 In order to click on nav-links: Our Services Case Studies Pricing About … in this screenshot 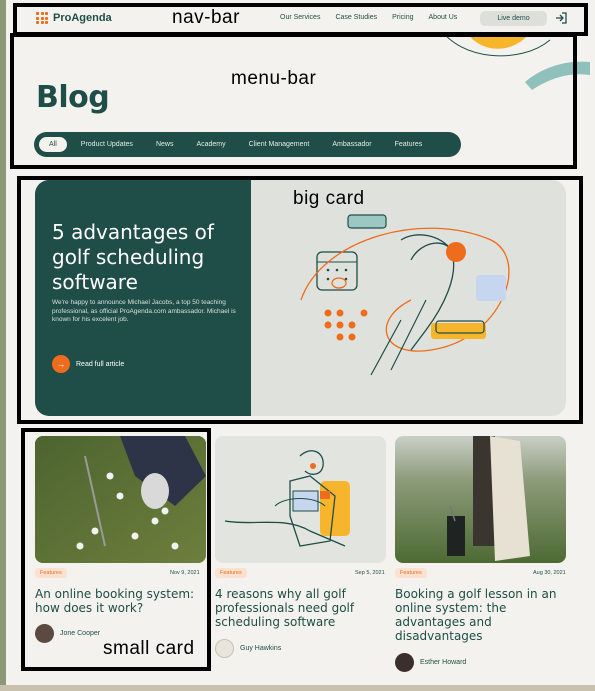, I will do `click(368, 17)`.